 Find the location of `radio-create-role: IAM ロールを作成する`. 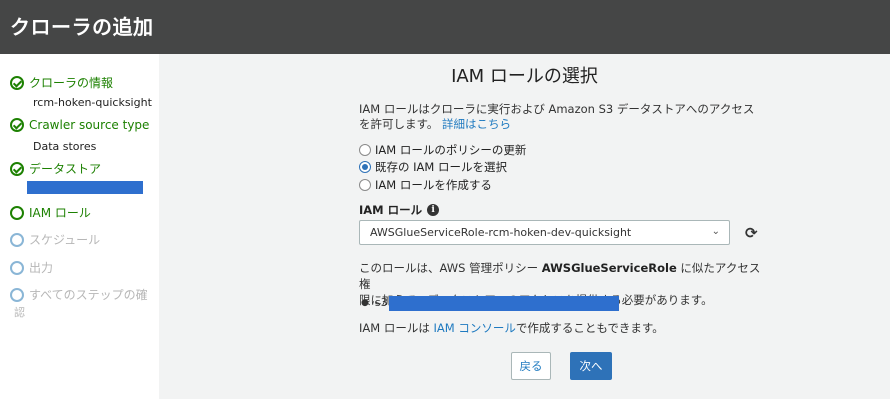

radio-create-role: IAM ロールを作成する is located at coordinates (425, 185).